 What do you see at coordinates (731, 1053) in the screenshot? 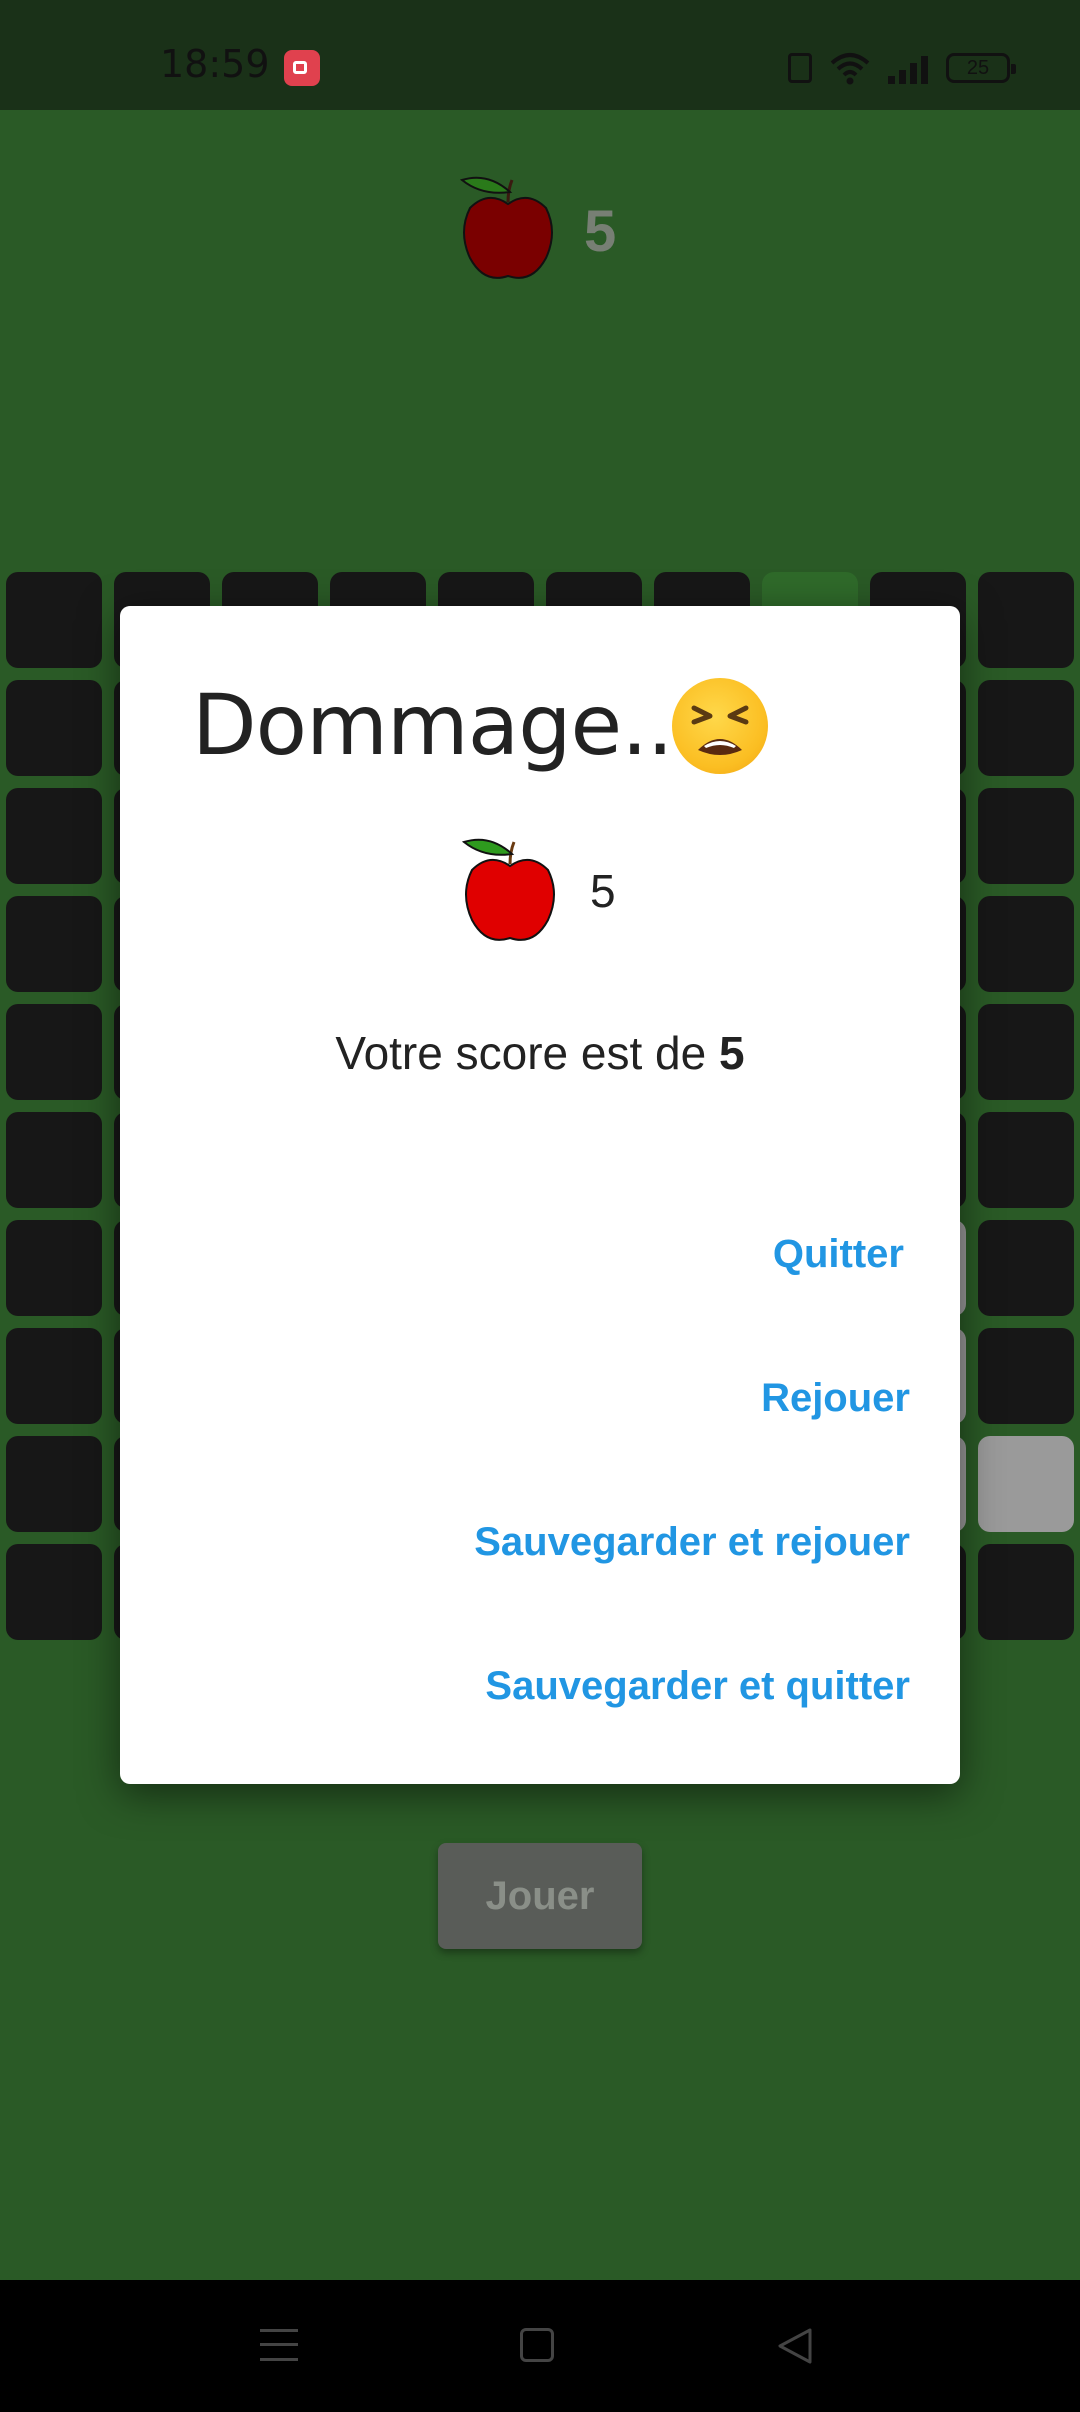
I see `score-message-value: 5` at bounding box center [731, 1053].